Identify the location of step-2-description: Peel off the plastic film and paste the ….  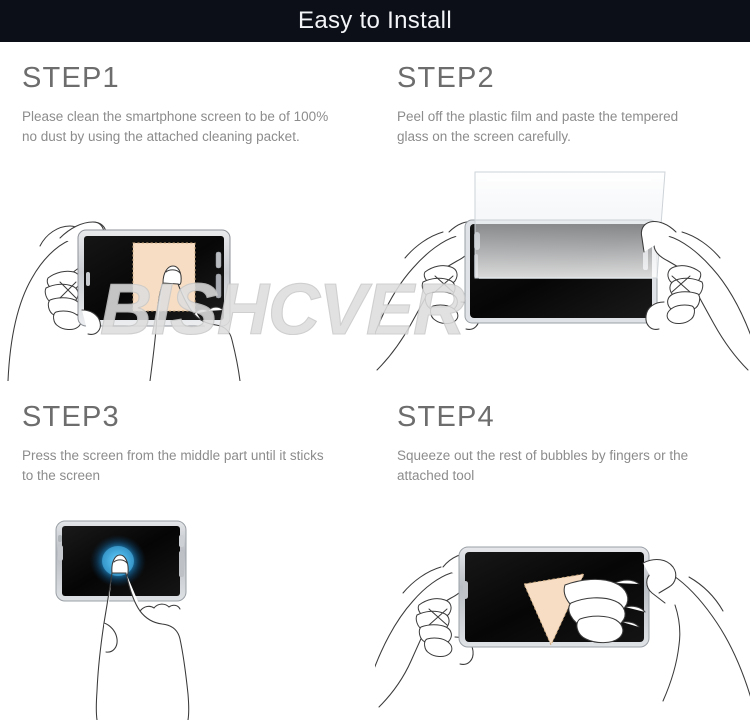
(538, 126).